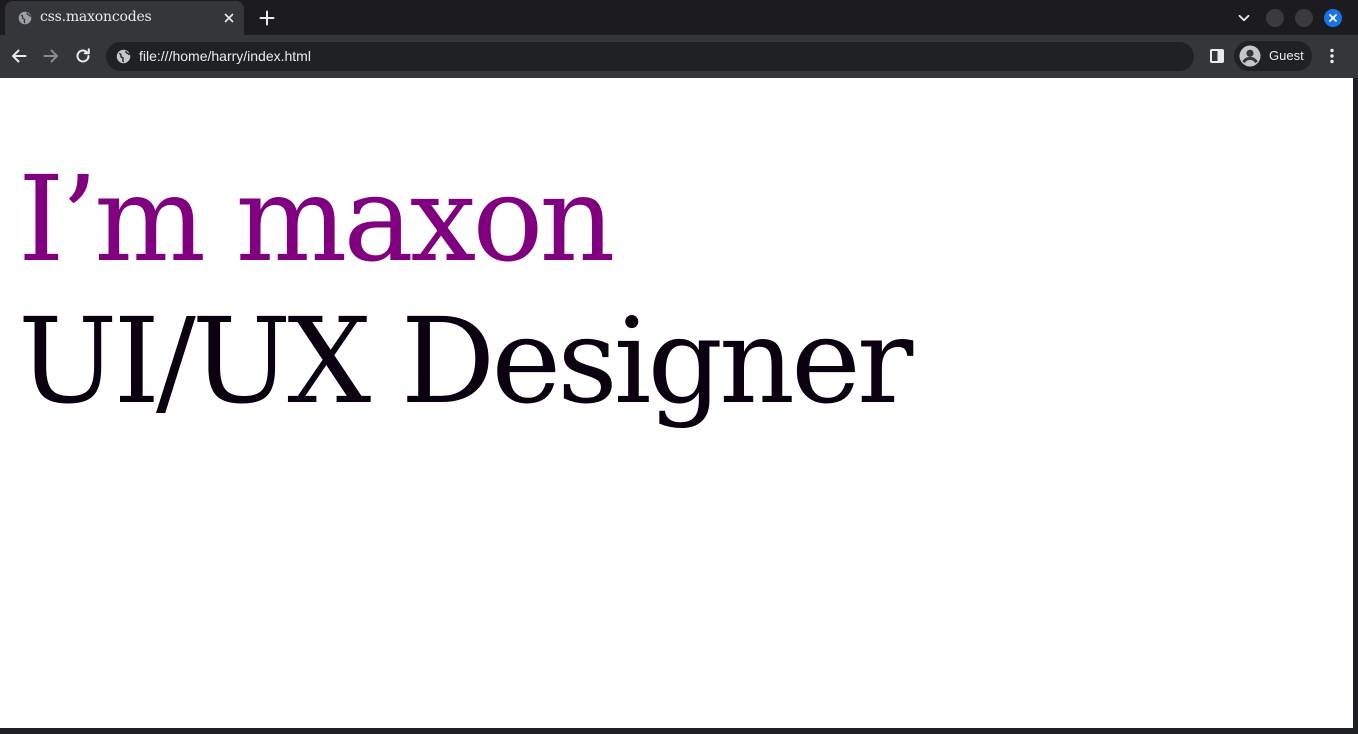 This screenshot has height=734, width=1358. What do you see at coordinates (1250, 56) in the screenshot?
I see `avatar-icon` at bounding box center [1250, 56].